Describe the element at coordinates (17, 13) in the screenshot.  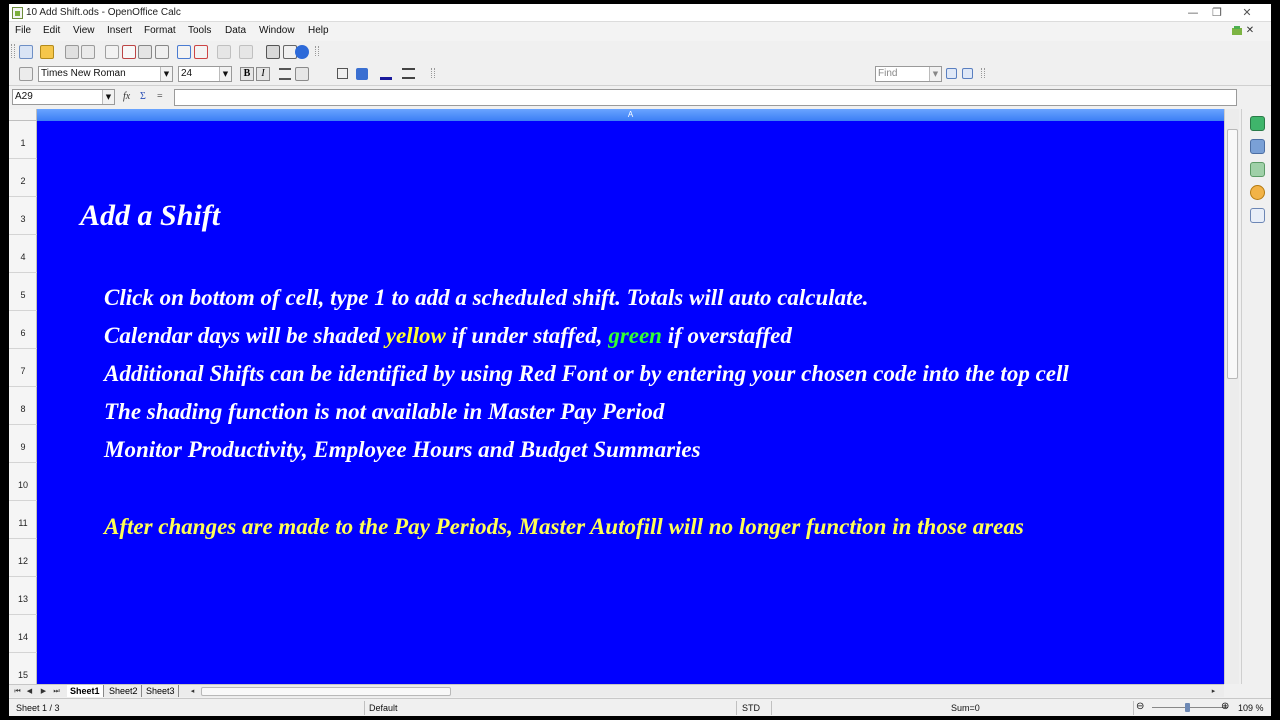
I see `calc-app-icon` at that location.